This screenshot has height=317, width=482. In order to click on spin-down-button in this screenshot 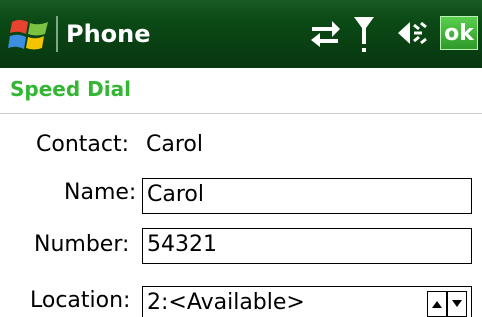, I will do `click(457, 304)`.